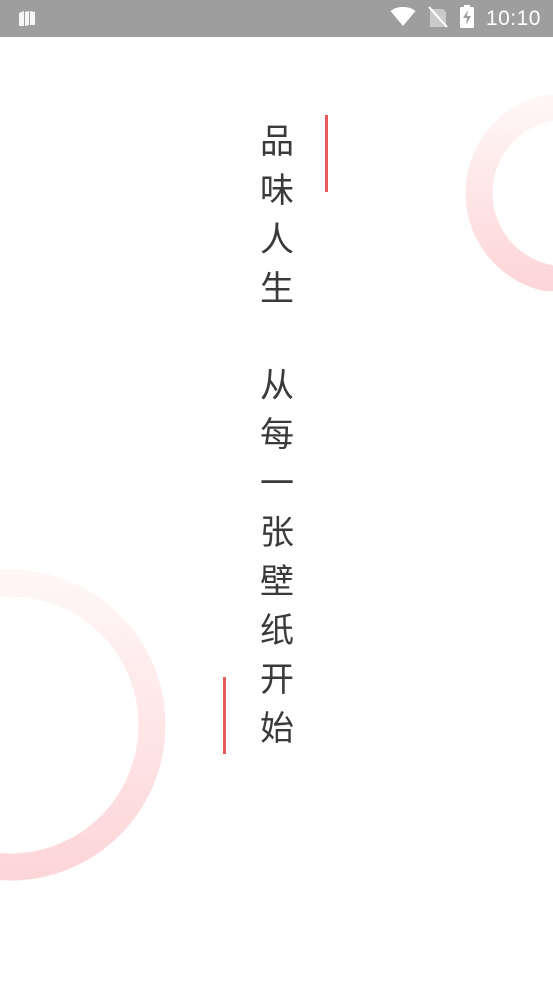 The width and height of the screenshot is (553, 983). Describe the element at coordinates (277, 729) in the screenshot. I see `slogan-char: 始` at that location.